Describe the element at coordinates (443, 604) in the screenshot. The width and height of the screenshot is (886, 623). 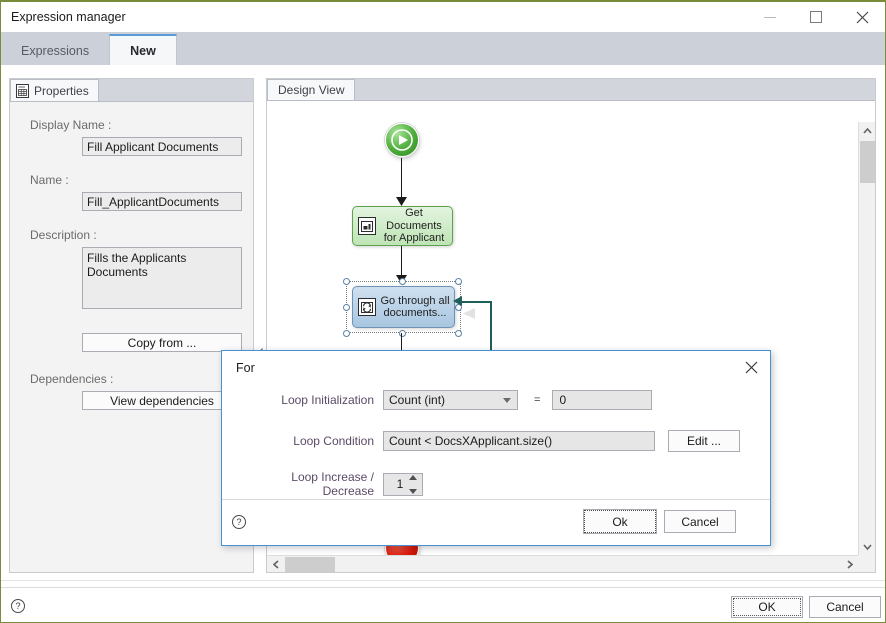
I see `window-footer: ? OK Cancel` at that location.